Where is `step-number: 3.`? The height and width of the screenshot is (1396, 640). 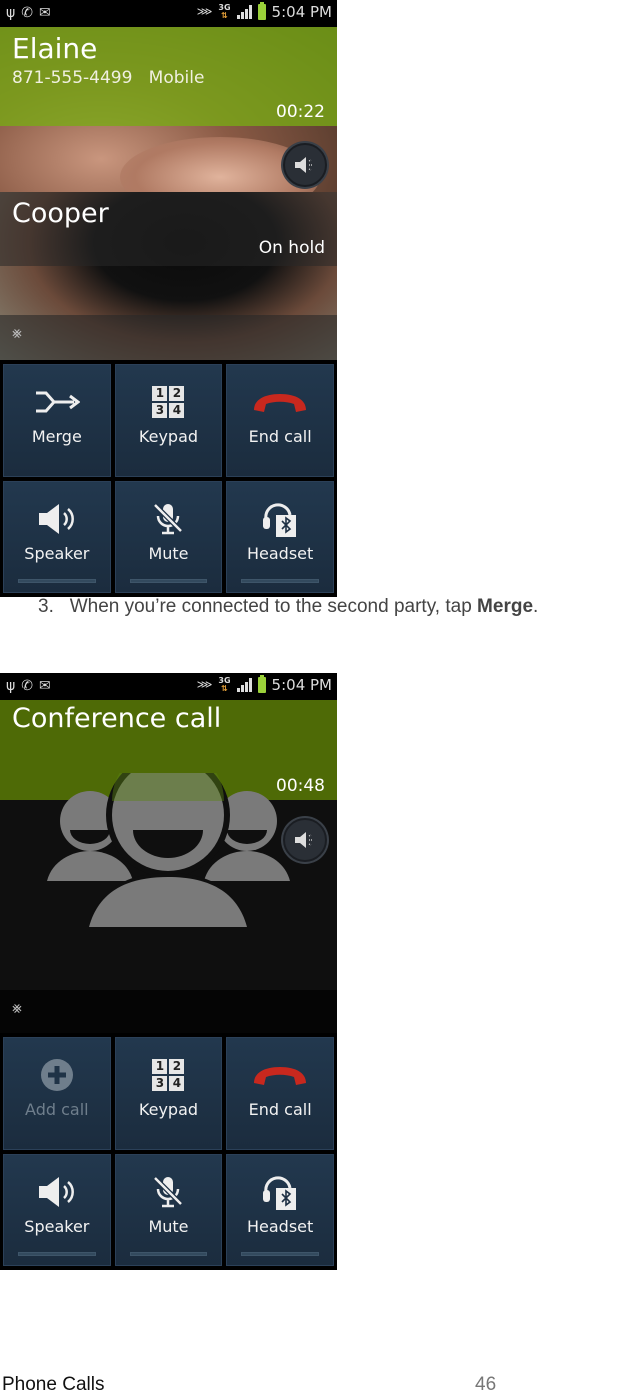 step-number: 3. is located at coordinates (46, 606).